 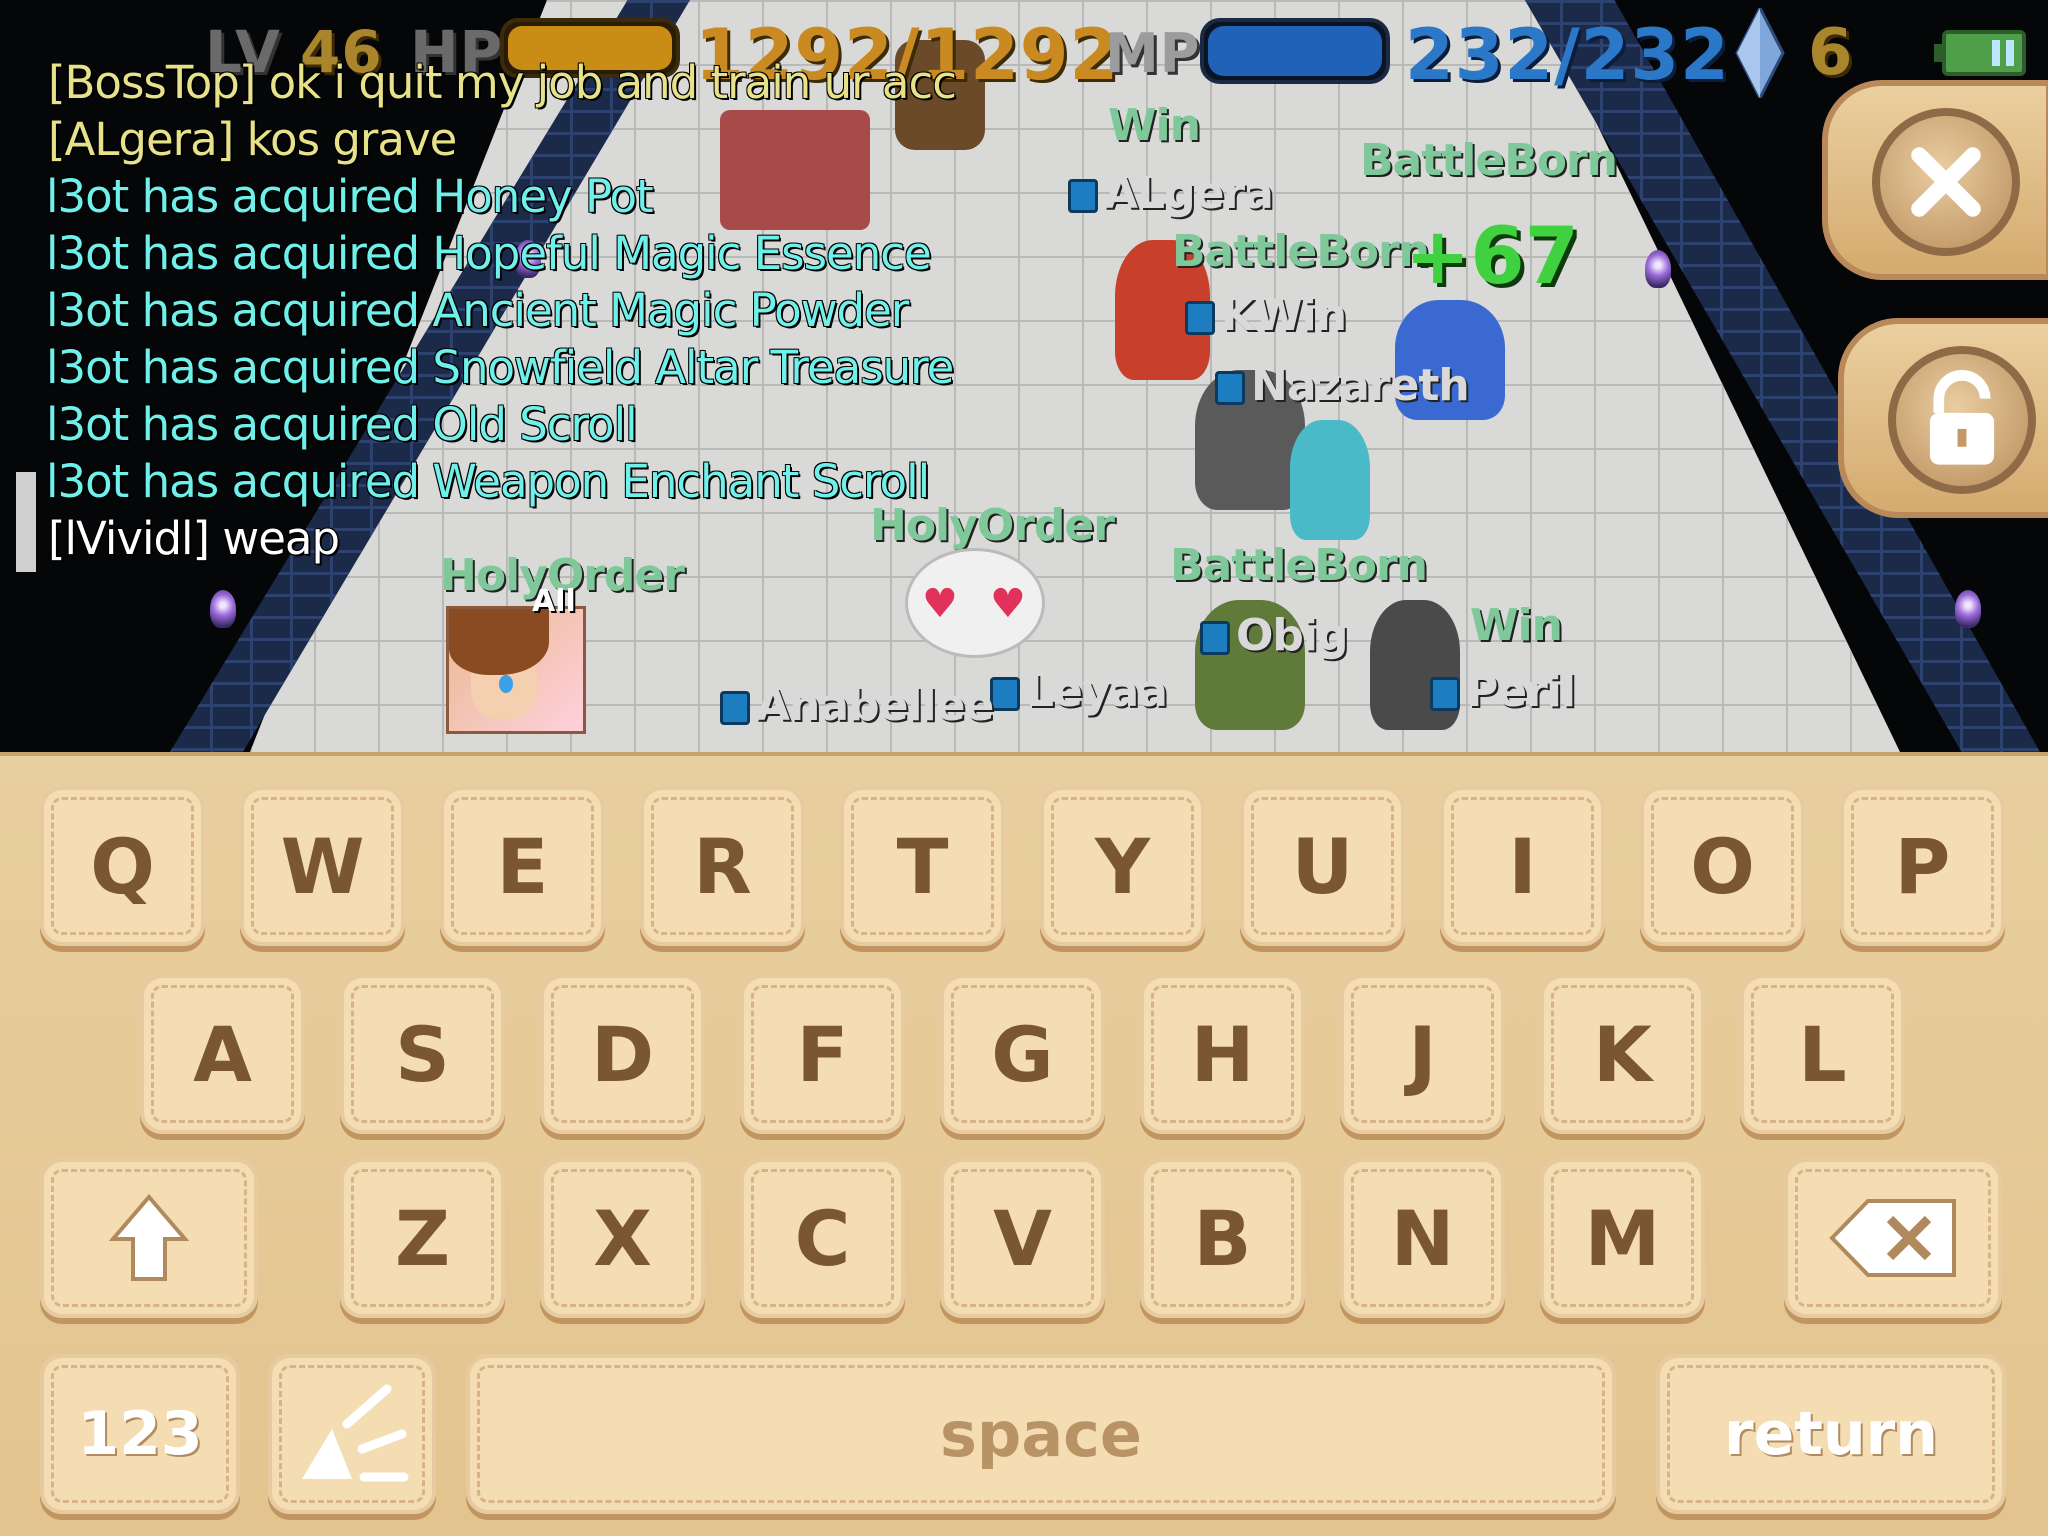 What do you see at coordinates (194, 538) in the screenshot?
I see `chat-message: [lVividl] weap` at bounding box center [194, 538].